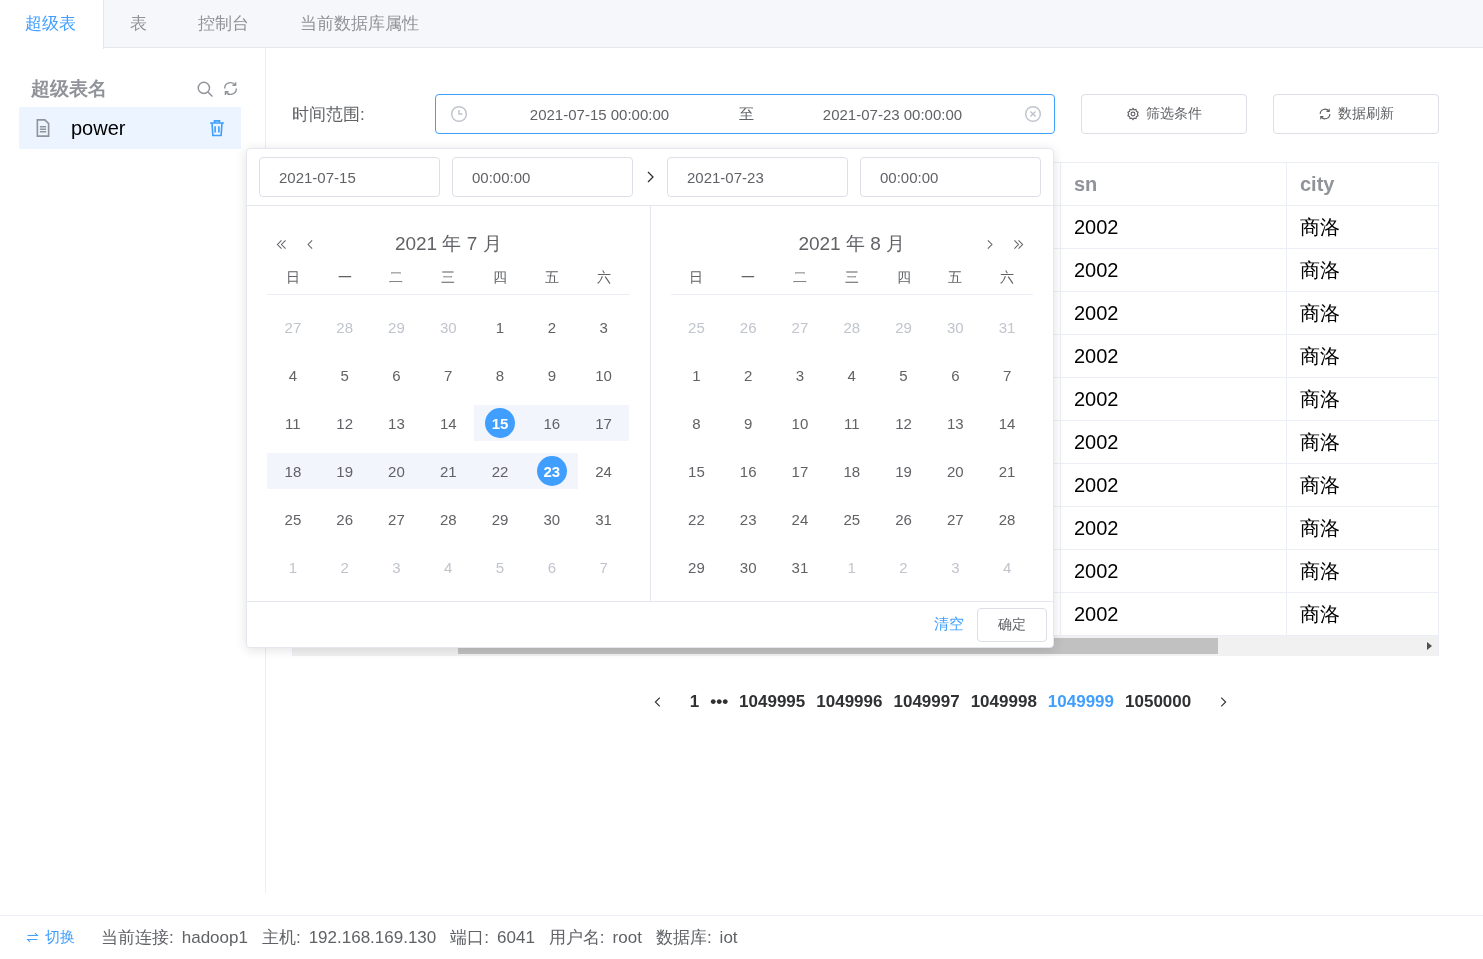 This screenshot has height=959, width=1483. I want to click on page-link: 1, so click(694, 702).